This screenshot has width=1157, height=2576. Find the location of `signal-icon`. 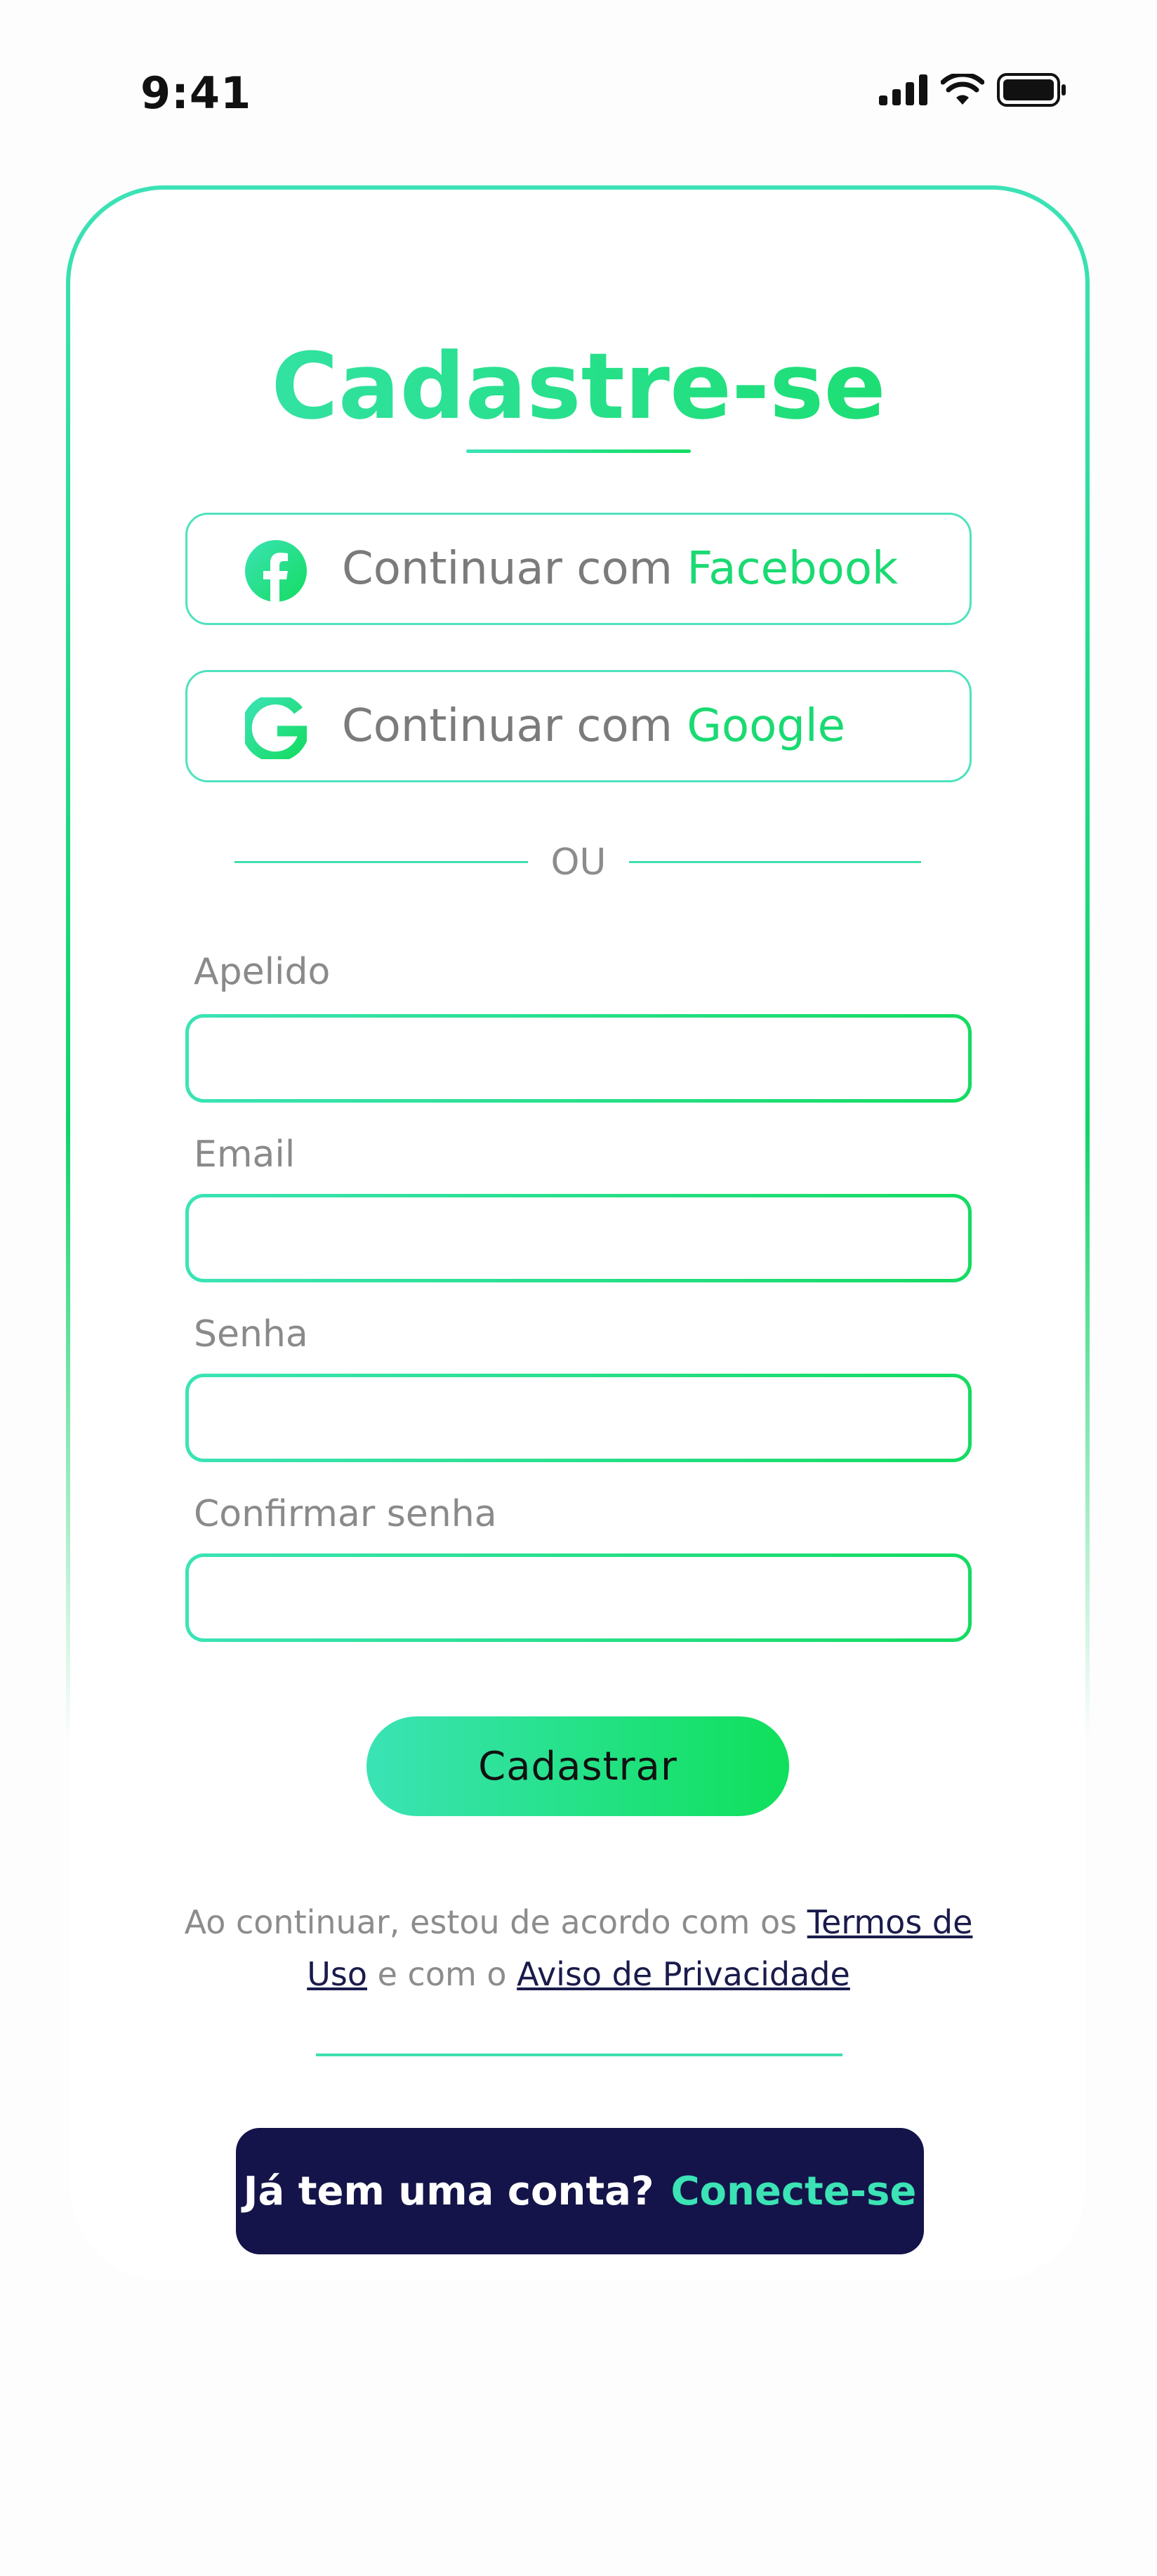

signal-icon is located at coordinates (903, 89).